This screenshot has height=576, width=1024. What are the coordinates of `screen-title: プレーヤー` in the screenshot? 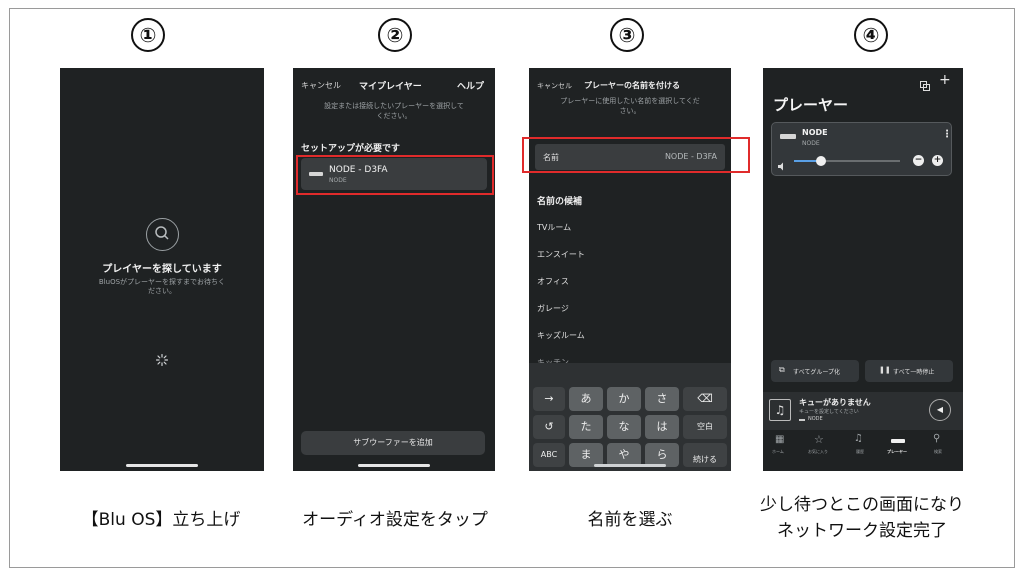 It's located at (811, 105).